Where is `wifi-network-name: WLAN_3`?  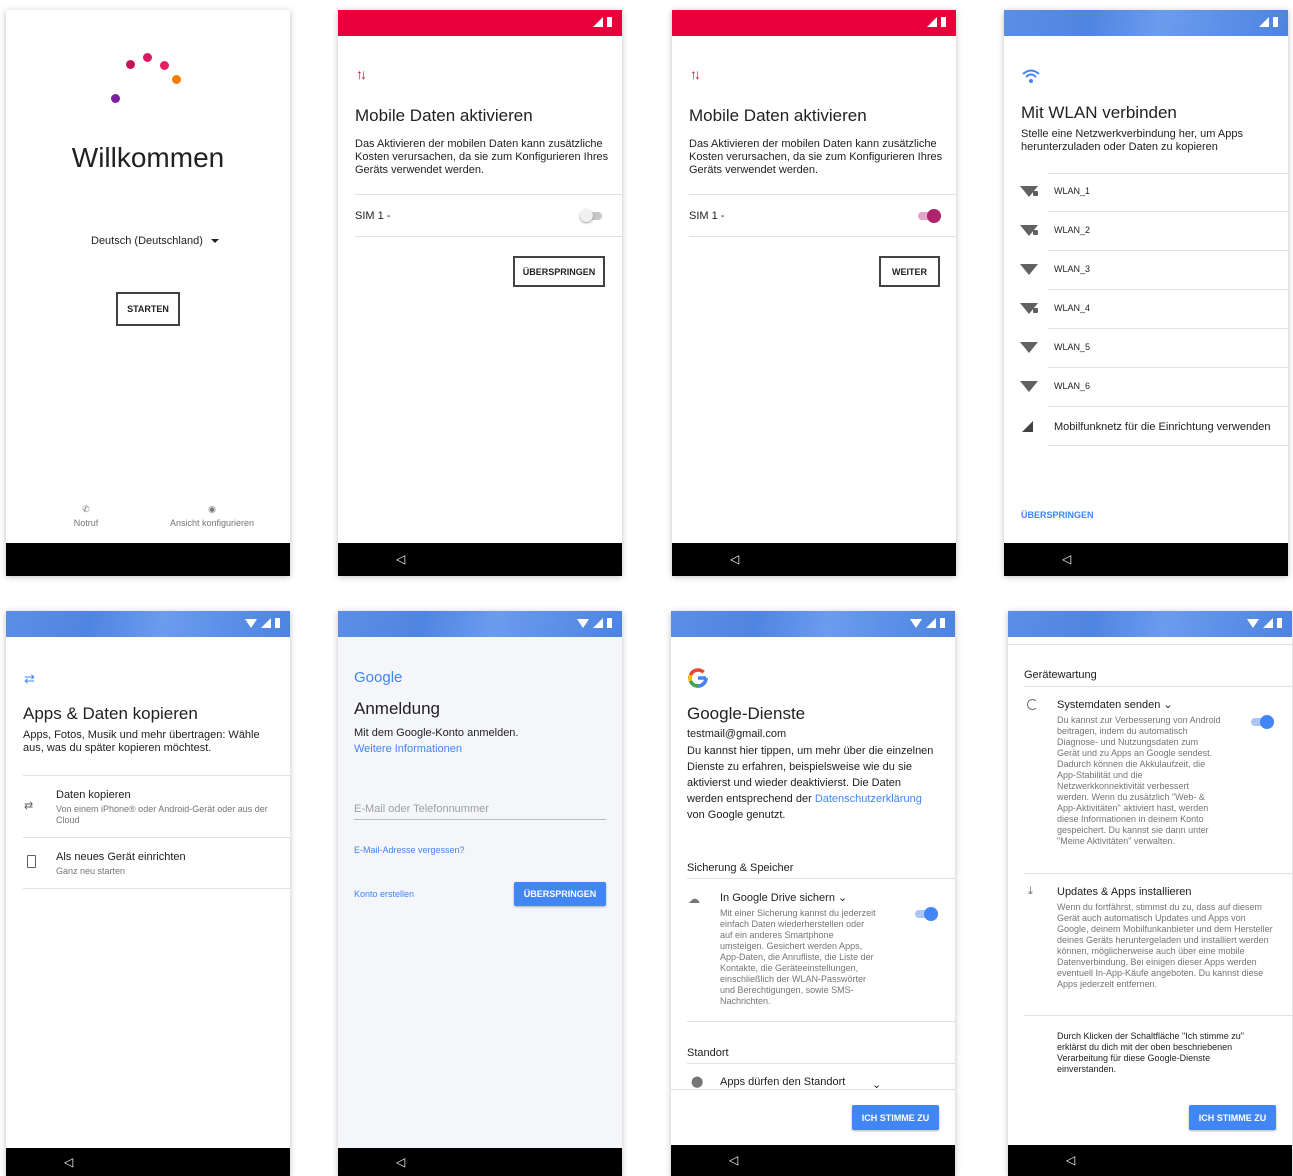 wifi-network-name: WLAN_3 is located at coordinates (1072, 269).